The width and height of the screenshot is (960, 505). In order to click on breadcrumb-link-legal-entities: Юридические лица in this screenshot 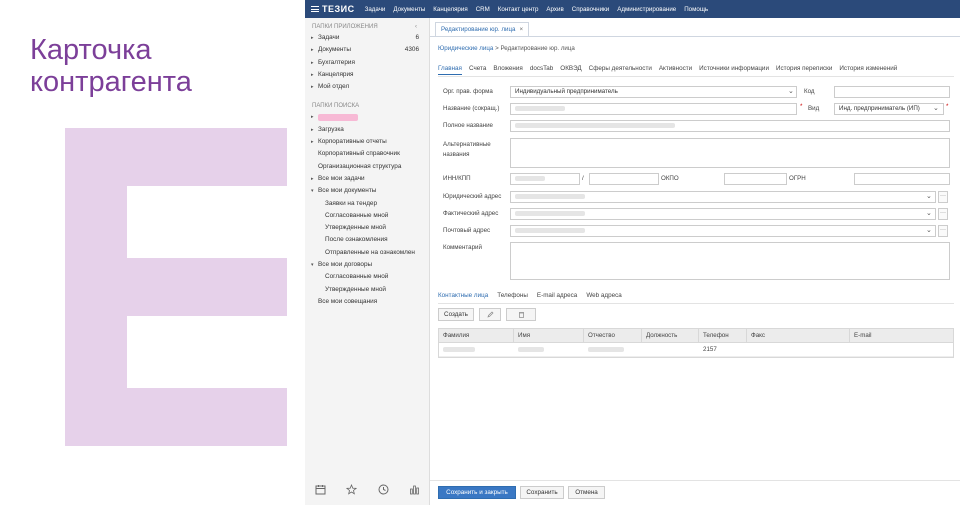, I will do `click(465, 48)`.